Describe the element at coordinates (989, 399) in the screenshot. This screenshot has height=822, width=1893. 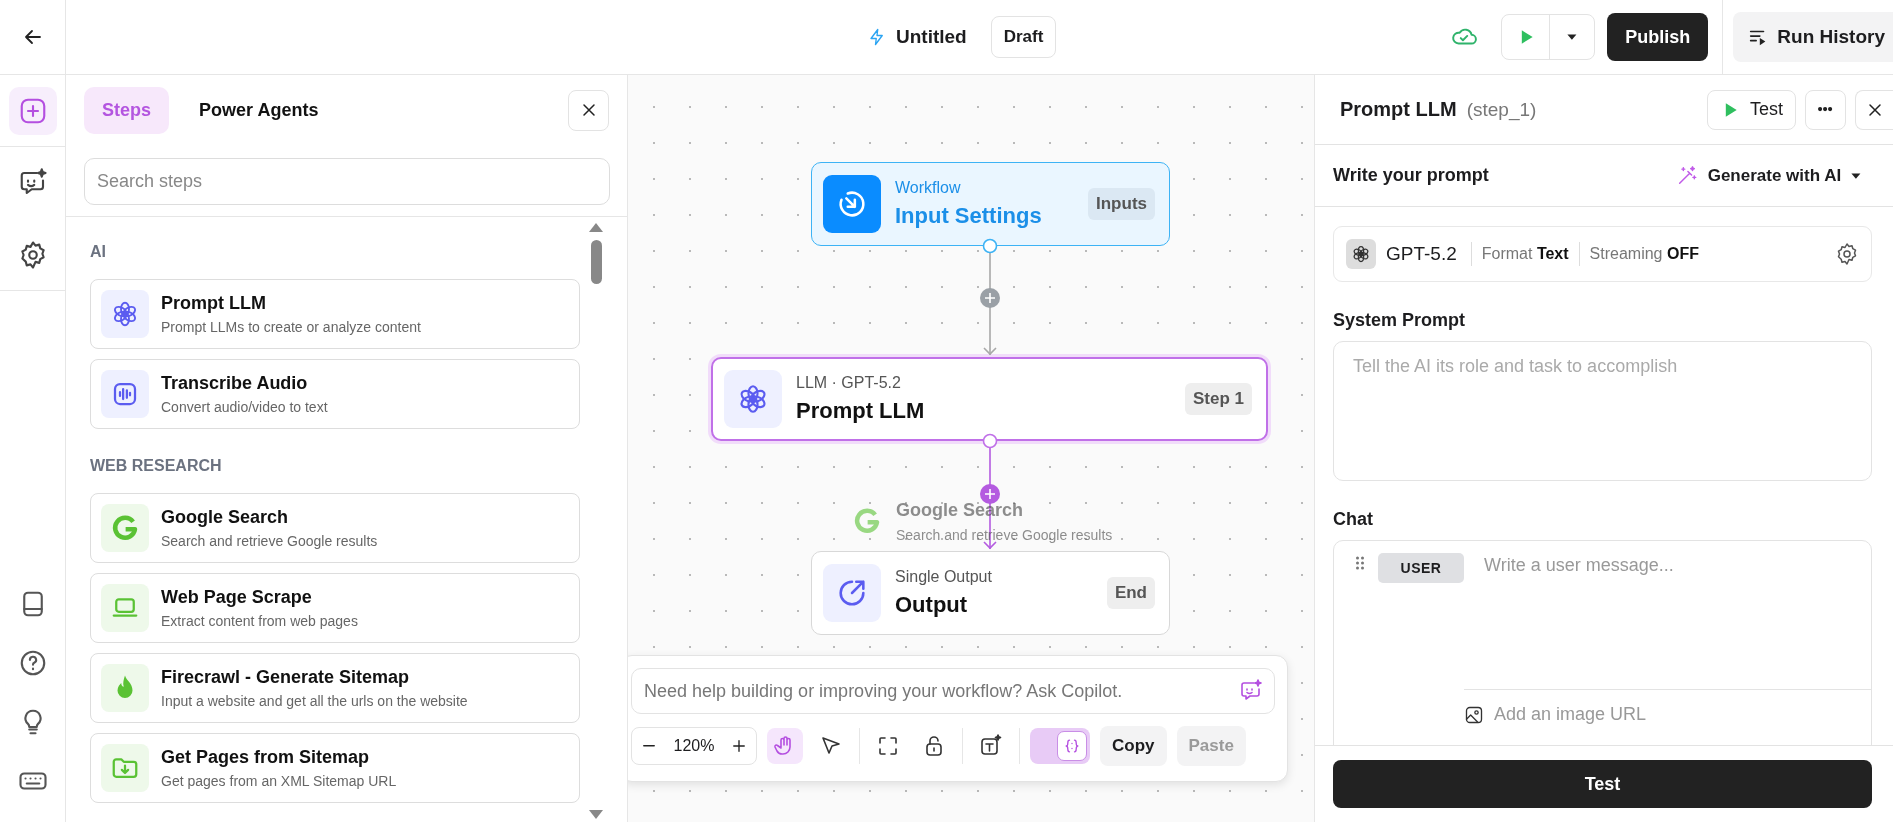
I see `workflow-node: LLM · GPT-5.2 Prompt LLM Step 1` at that location.